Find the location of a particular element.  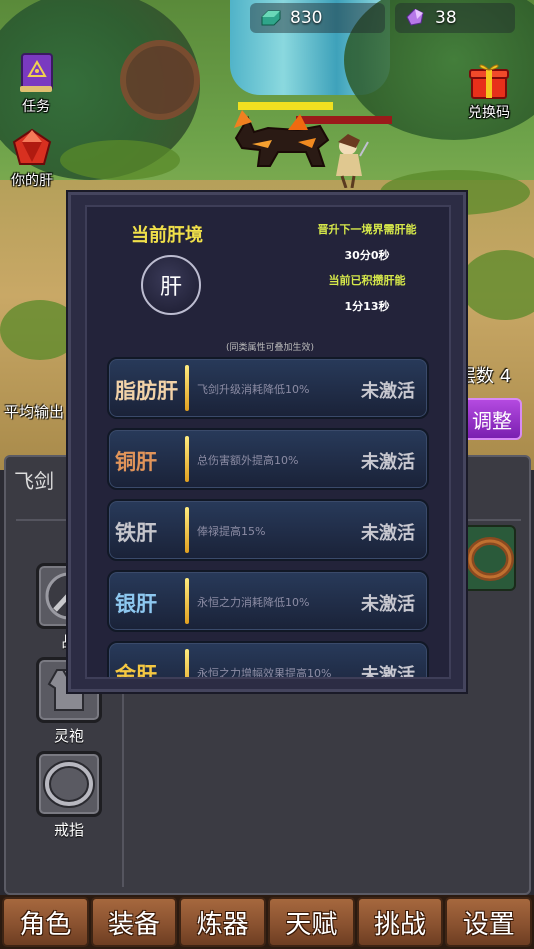

level-description: 飞剑升级消耗降低10% is located at coordinates (253, 389).